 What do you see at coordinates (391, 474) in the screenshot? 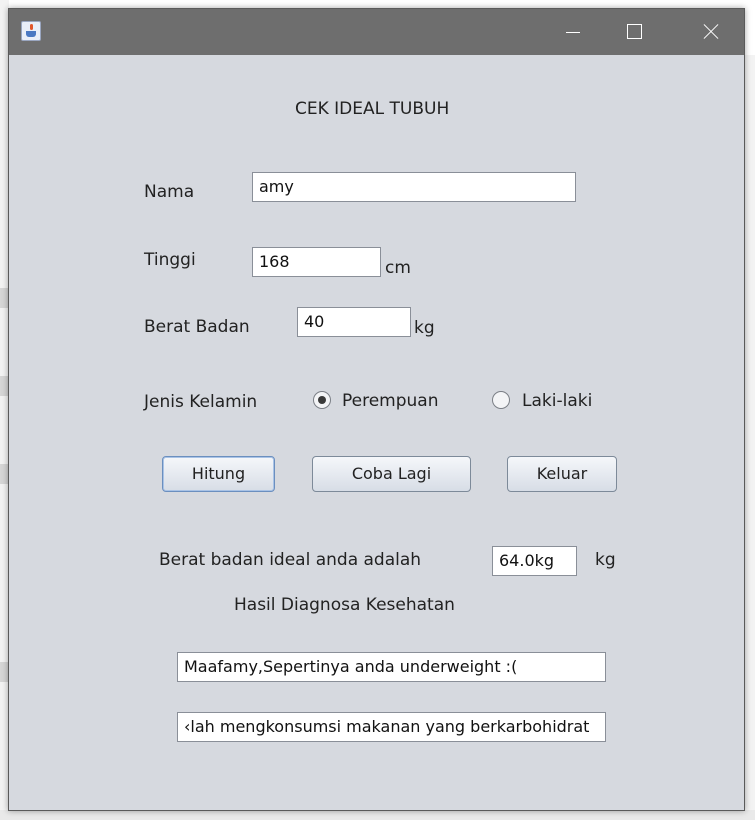
I see `coba-lagi-button: Coba Lagi` at bounding box center [391, 474].